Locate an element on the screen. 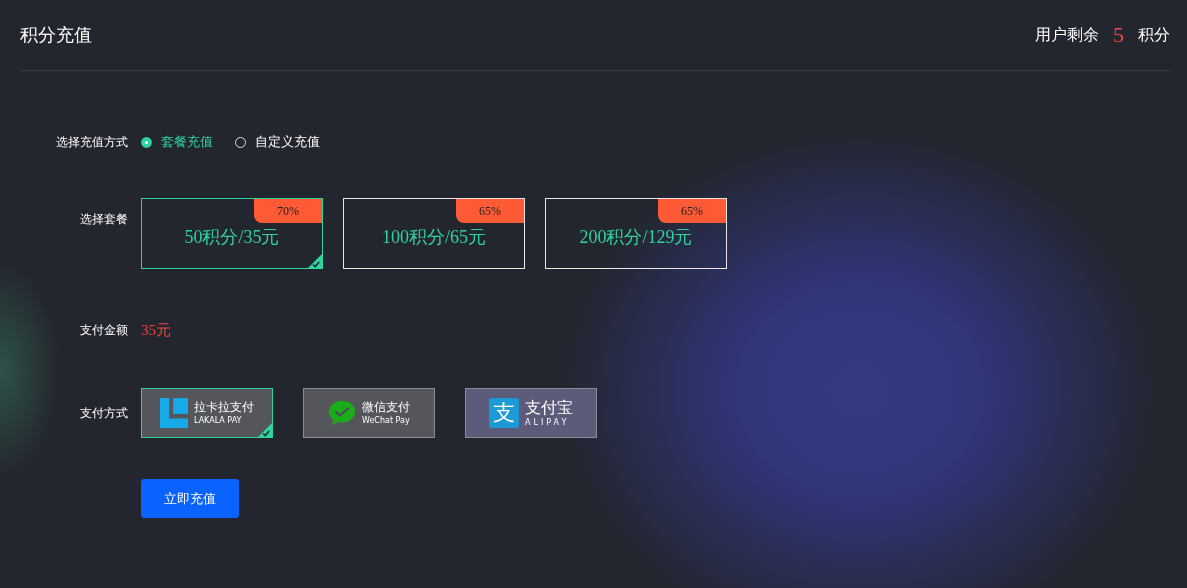 Image resolution: width=1187 pixels, height=588 pixels. recharge-button: 立即充值 is located at coordinates (190, 498).